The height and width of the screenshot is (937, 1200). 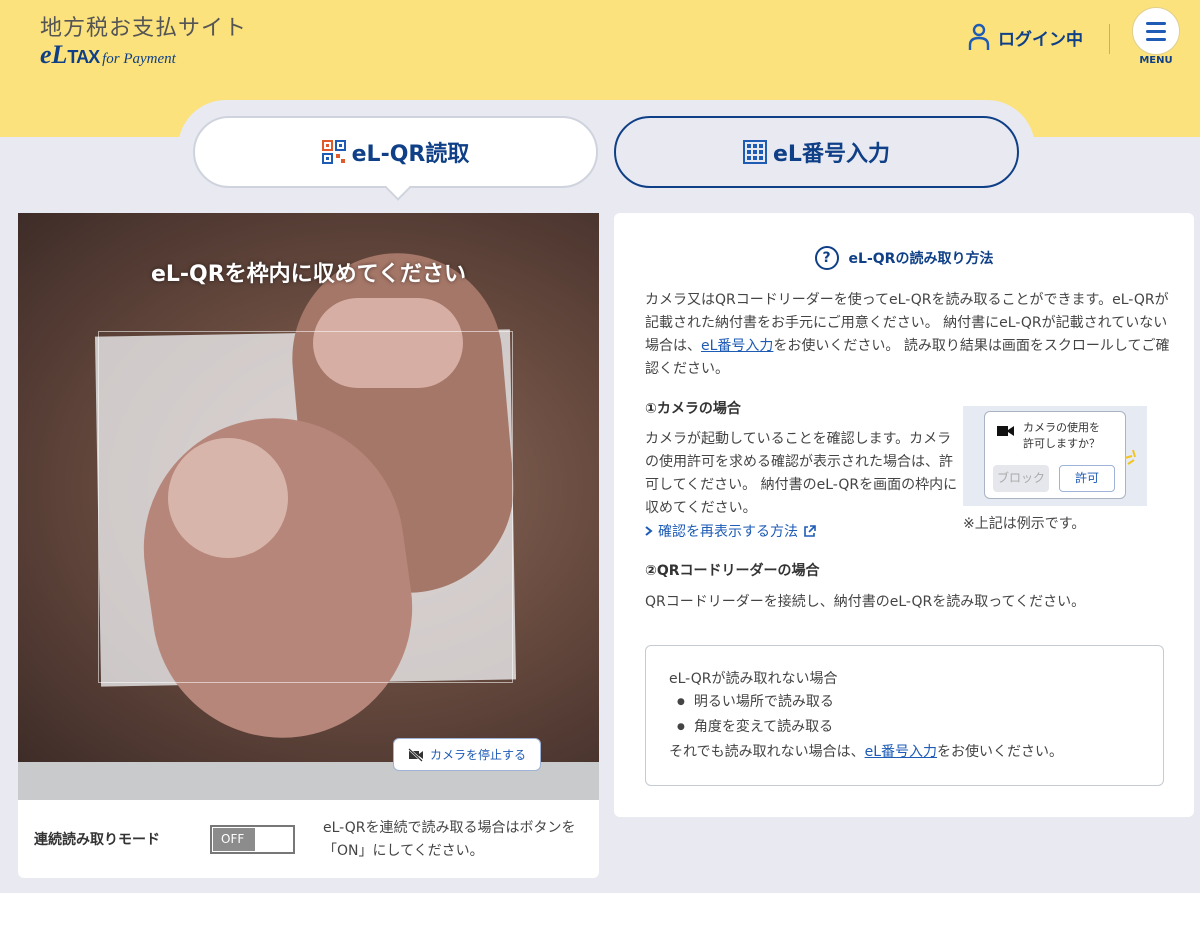 I want to click on example-block-button: ブロック, so click(x=1021, y=478).